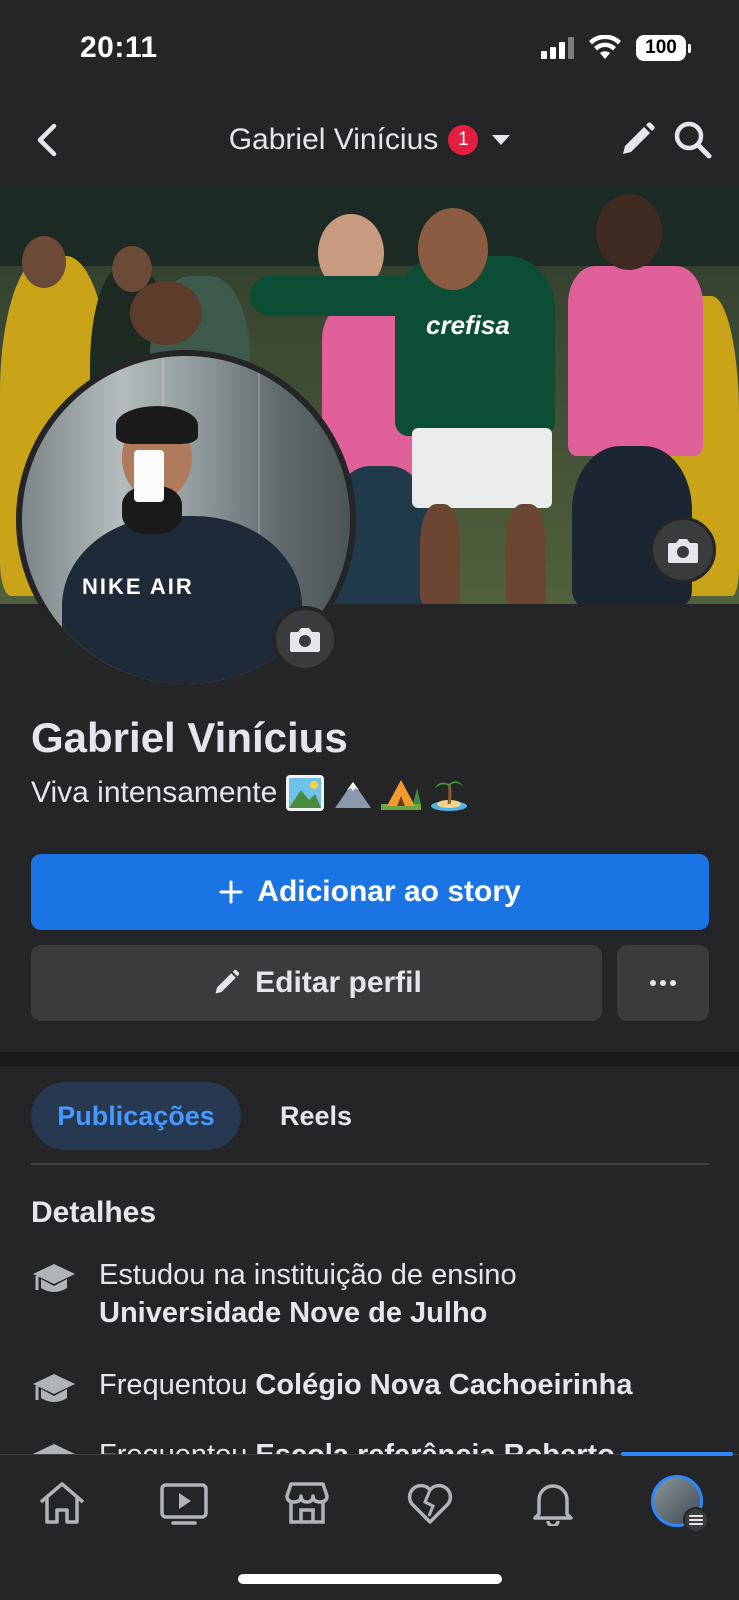  What do you see at coordinates (661, 48) in the screenshot?
I see `battery-level: 100` at bounding box center [661, 48].